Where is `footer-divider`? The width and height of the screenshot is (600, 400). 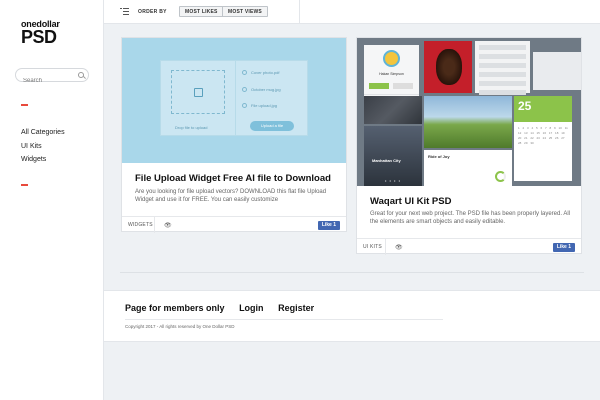 footer-divider is located at coordinates (284, 319).